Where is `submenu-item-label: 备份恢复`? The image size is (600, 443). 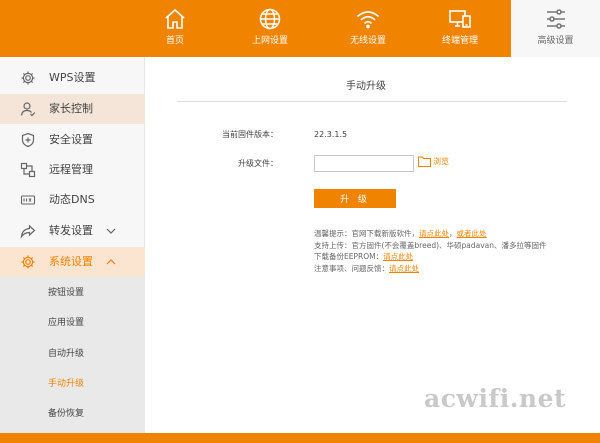 submenu-item-label: 备份恢复 is located at coordinates (66, 414).